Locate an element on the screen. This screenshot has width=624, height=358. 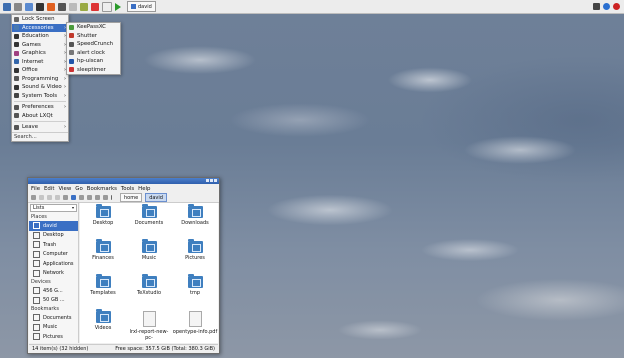
submenu-item-keepassxc: KeePassXC is located at coordinates (93, 27).